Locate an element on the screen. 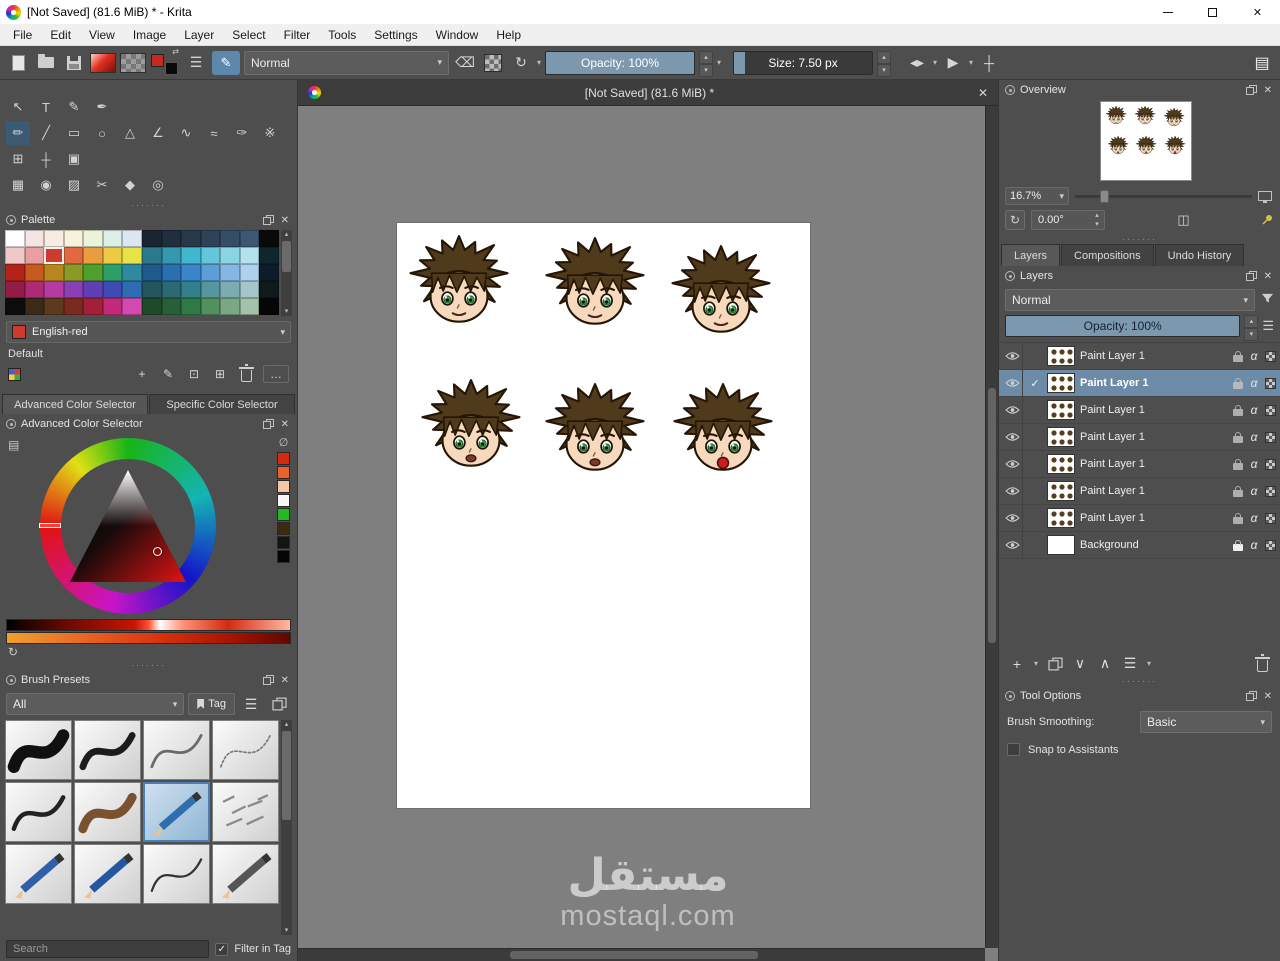  vertical-scrollbar is located at coordinates (991, 527).